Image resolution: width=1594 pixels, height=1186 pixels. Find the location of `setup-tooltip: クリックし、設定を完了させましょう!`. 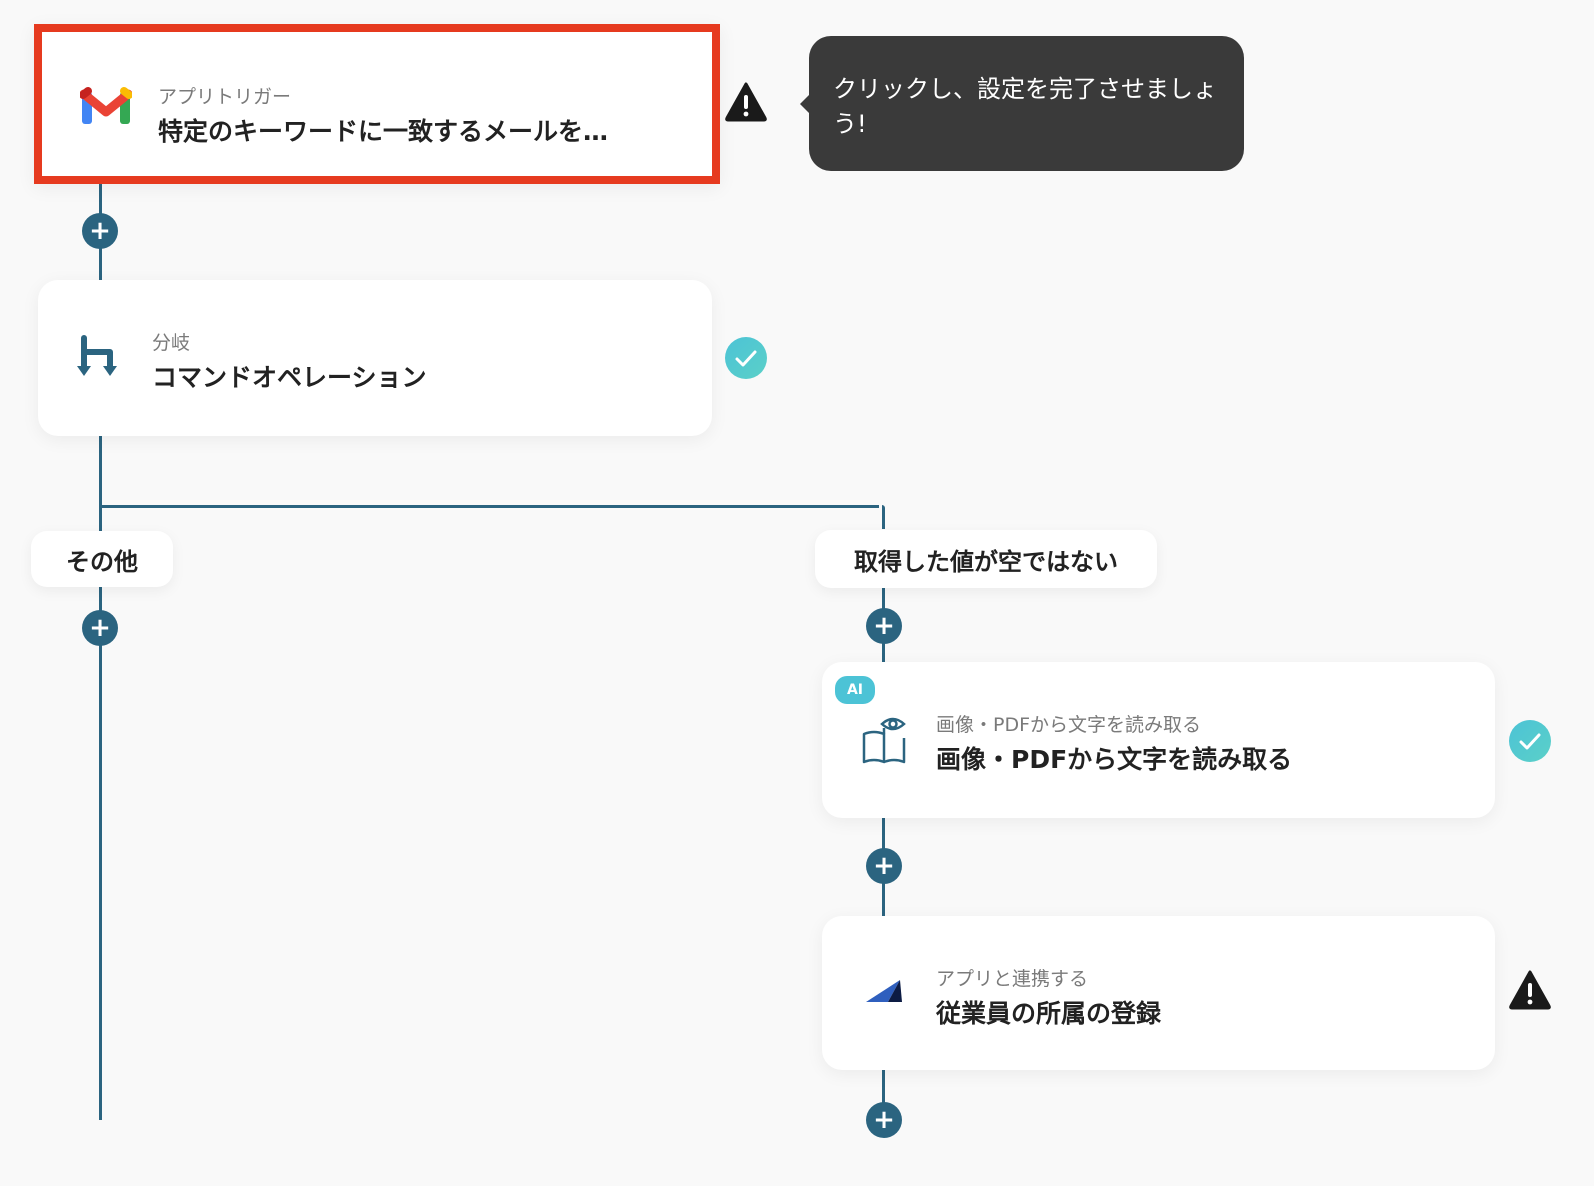

setup-tooltip: クリックし、設定を完了させましょう! is located at coordinates (1022, 103).